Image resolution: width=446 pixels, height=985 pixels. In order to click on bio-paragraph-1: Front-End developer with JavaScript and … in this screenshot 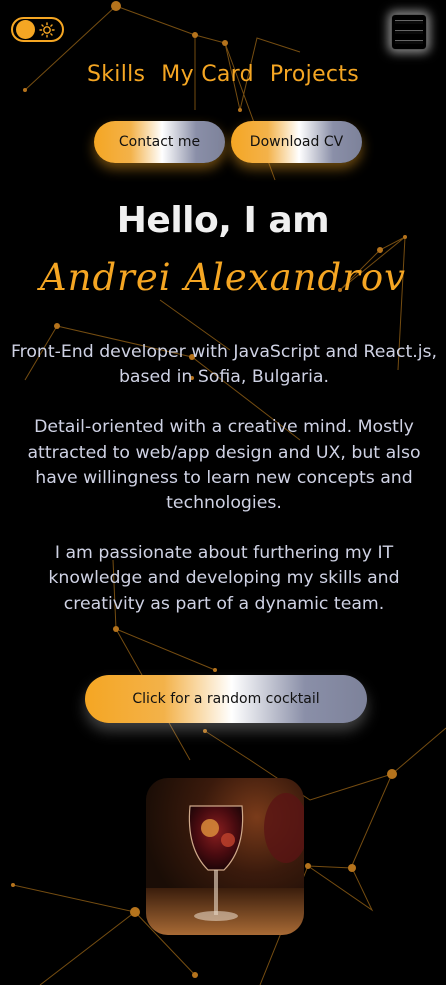, I will do `click(224, 365)`.